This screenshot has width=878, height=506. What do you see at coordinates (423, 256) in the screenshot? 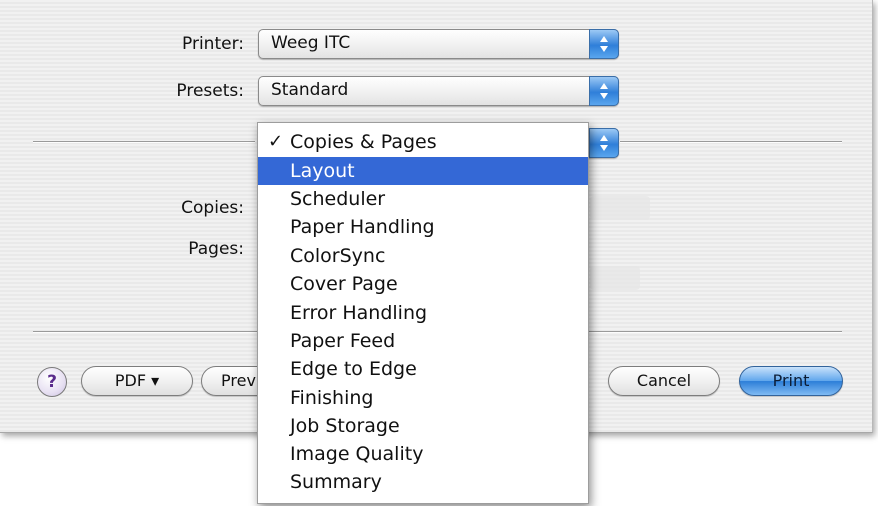
I see `menu-item-colorsync: ColorSync` at bounding box center [423, 256].